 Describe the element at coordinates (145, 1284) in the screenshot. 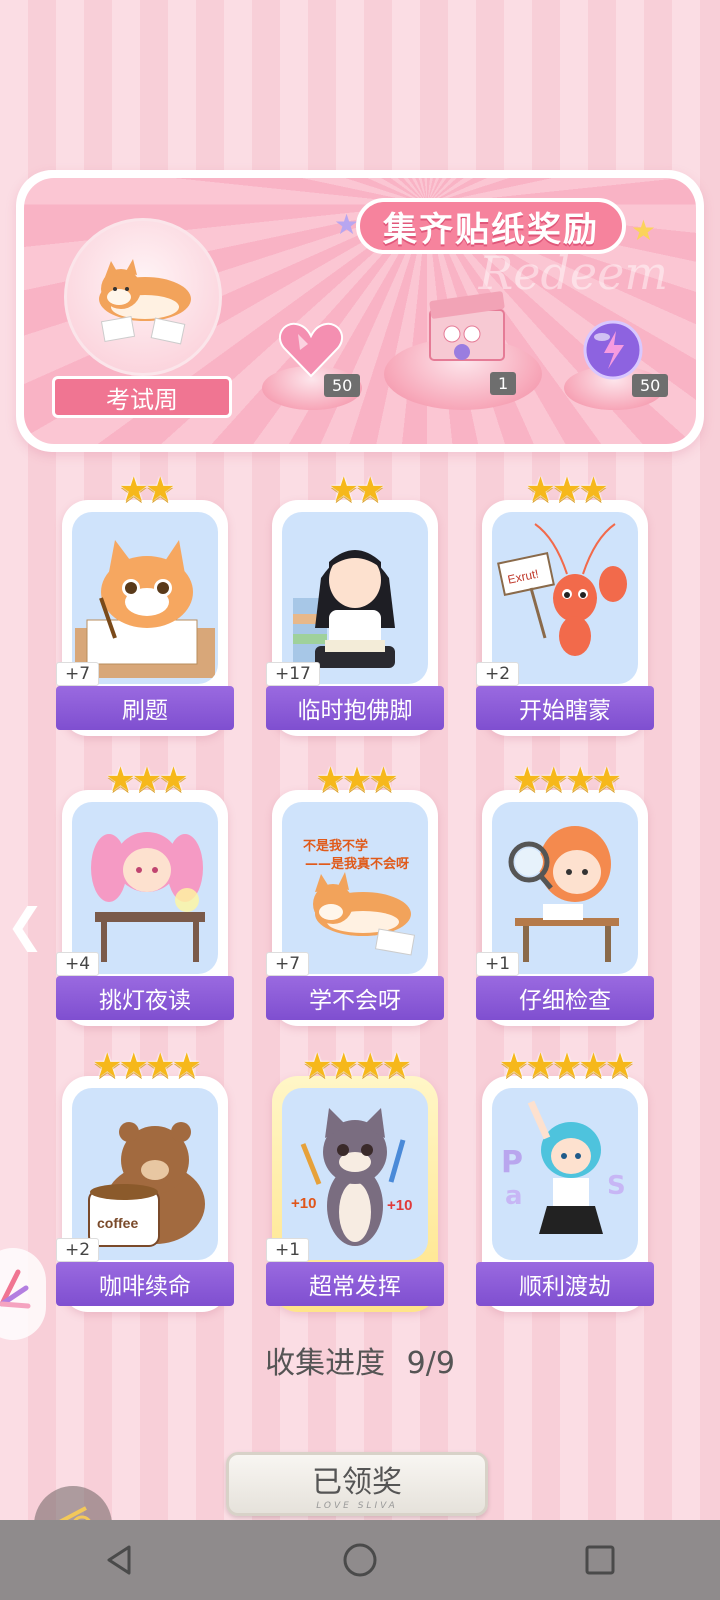

I see `card-label: 咖啡续命` at that location.